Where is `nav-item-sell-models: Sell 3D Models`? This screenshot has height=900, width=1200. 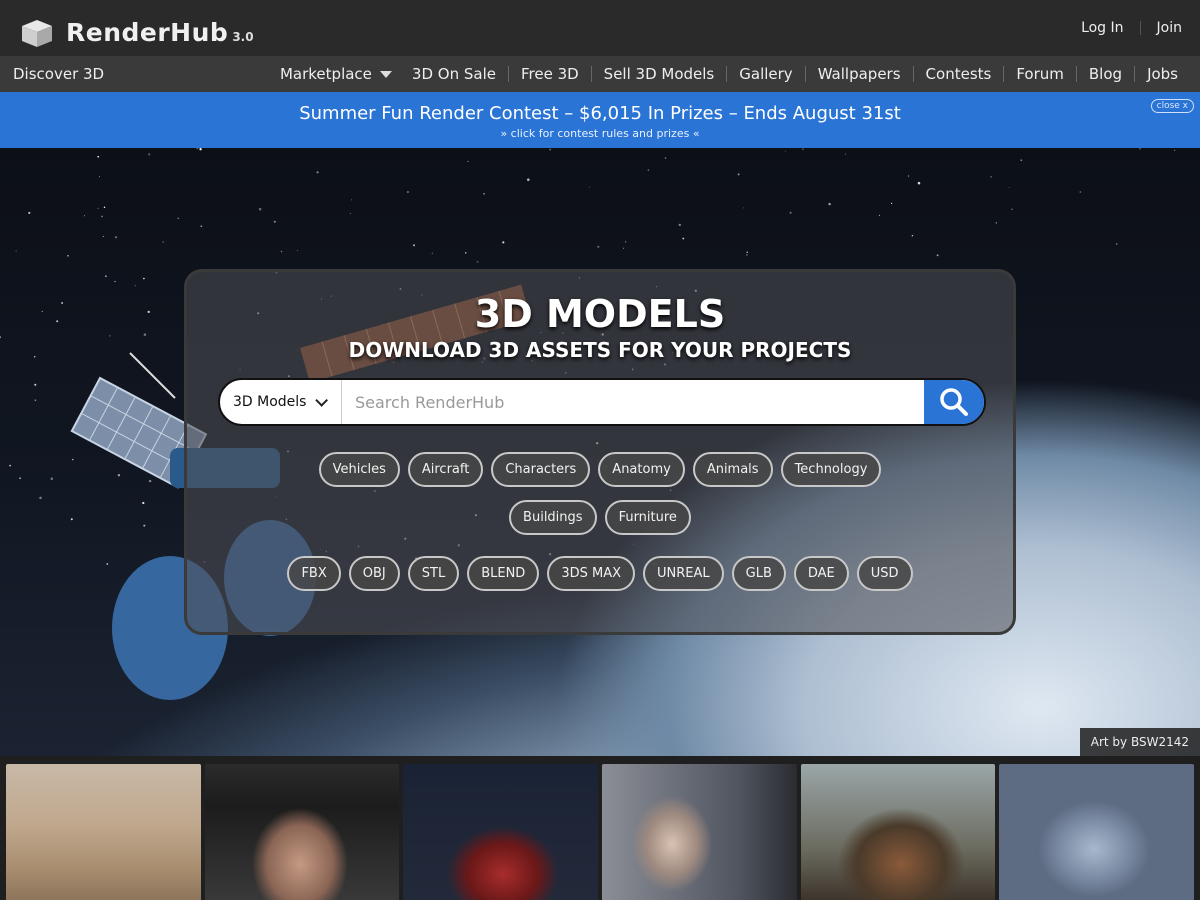
nav-item-sell-models: Sell 3D Models is located at coordinates (659, 74).